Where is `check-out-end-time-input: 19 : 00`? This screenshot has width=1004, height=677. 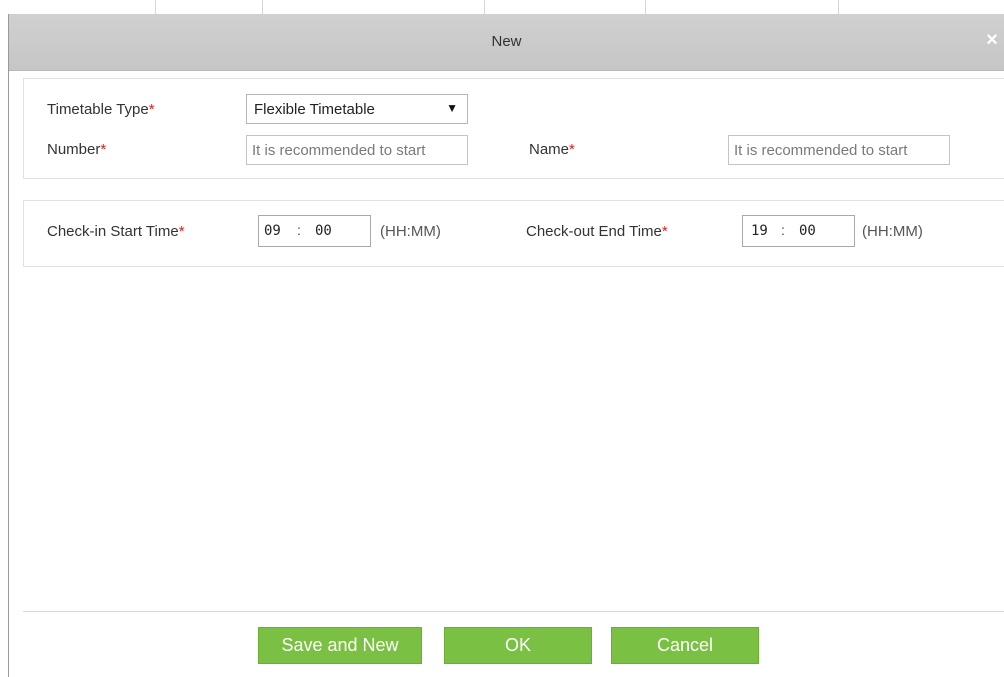 check-out-end-time-input: 19 : 00 is located at coordinates (798, 231).